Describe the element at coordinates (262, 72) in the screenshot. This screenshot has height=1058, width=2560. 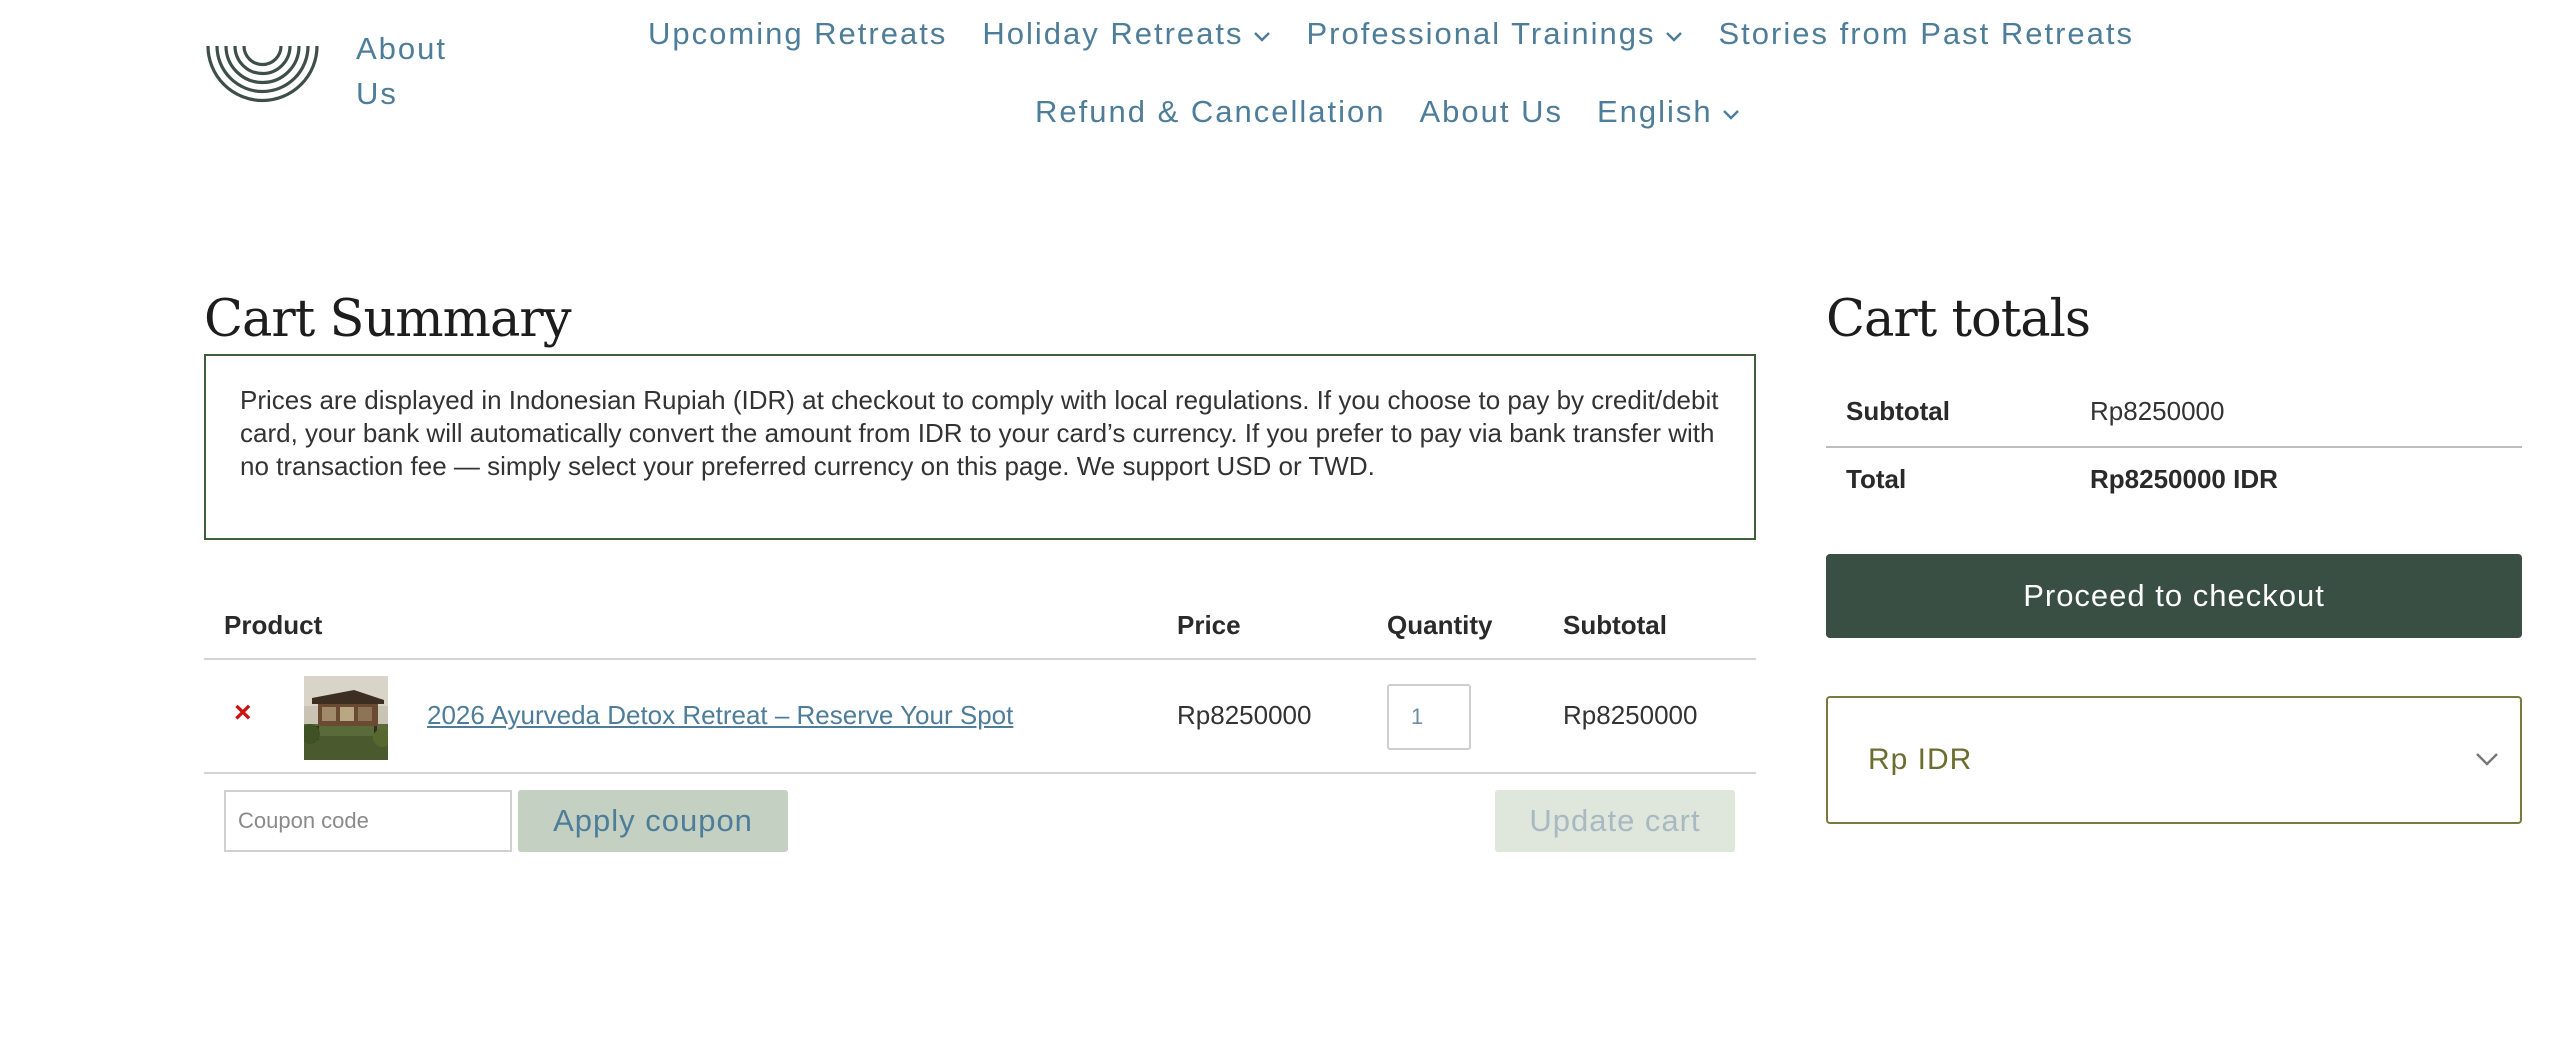
I see `logo-icon` at that location.